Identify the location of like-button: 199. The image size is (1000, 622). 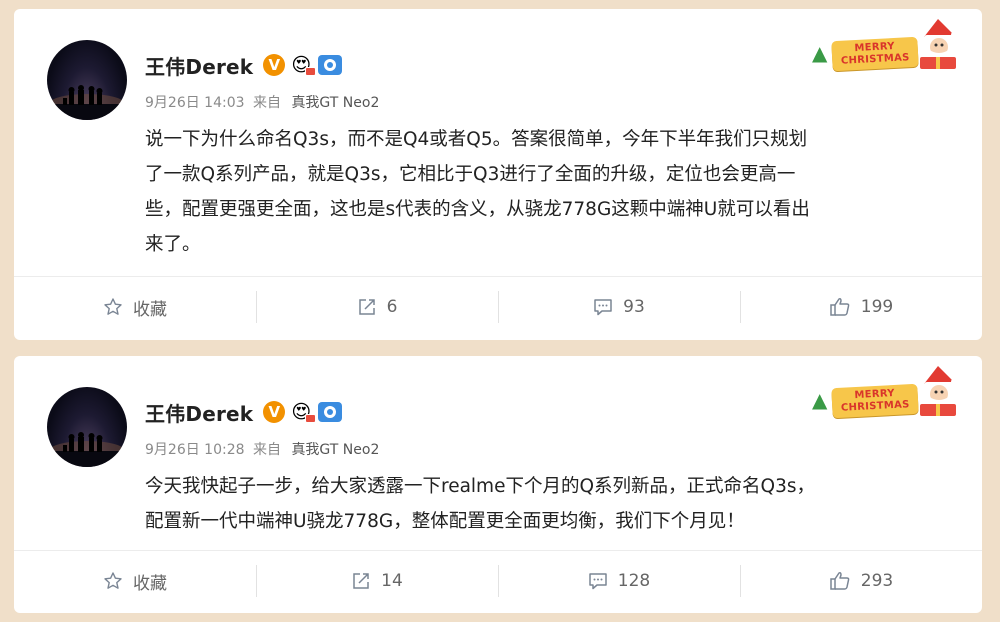
(861, 307).